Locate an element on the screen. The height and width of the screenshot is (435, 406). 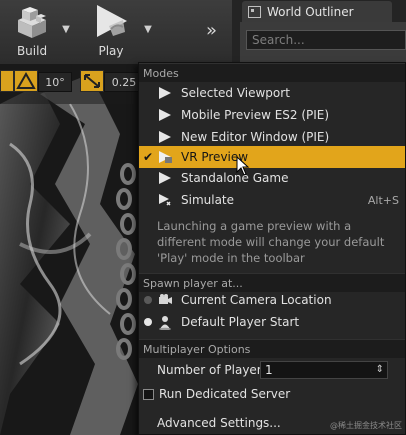
shortcut-label: Alt+S is located at coordinates (383, 200).